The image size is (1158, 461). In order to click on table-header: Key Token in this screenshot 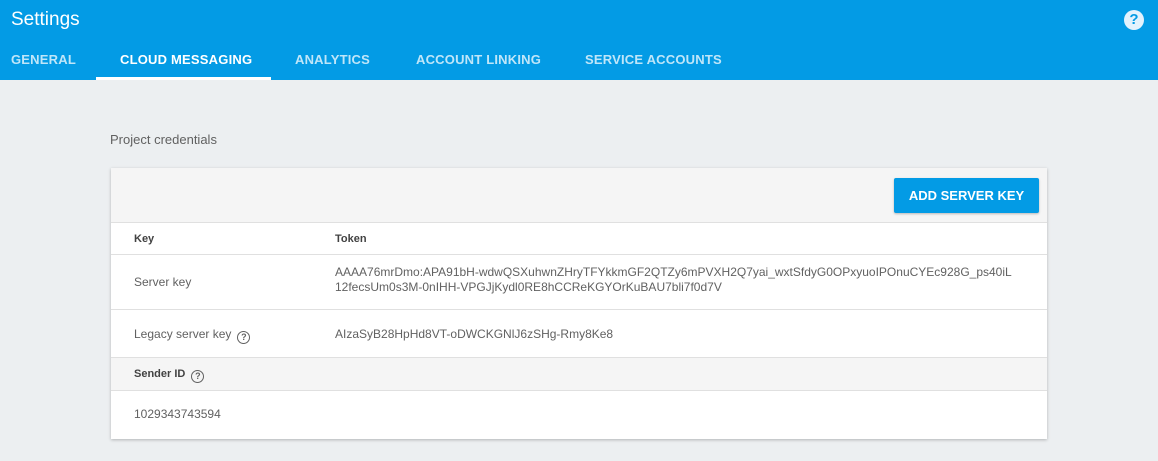, I will do `click(579, 239)`.